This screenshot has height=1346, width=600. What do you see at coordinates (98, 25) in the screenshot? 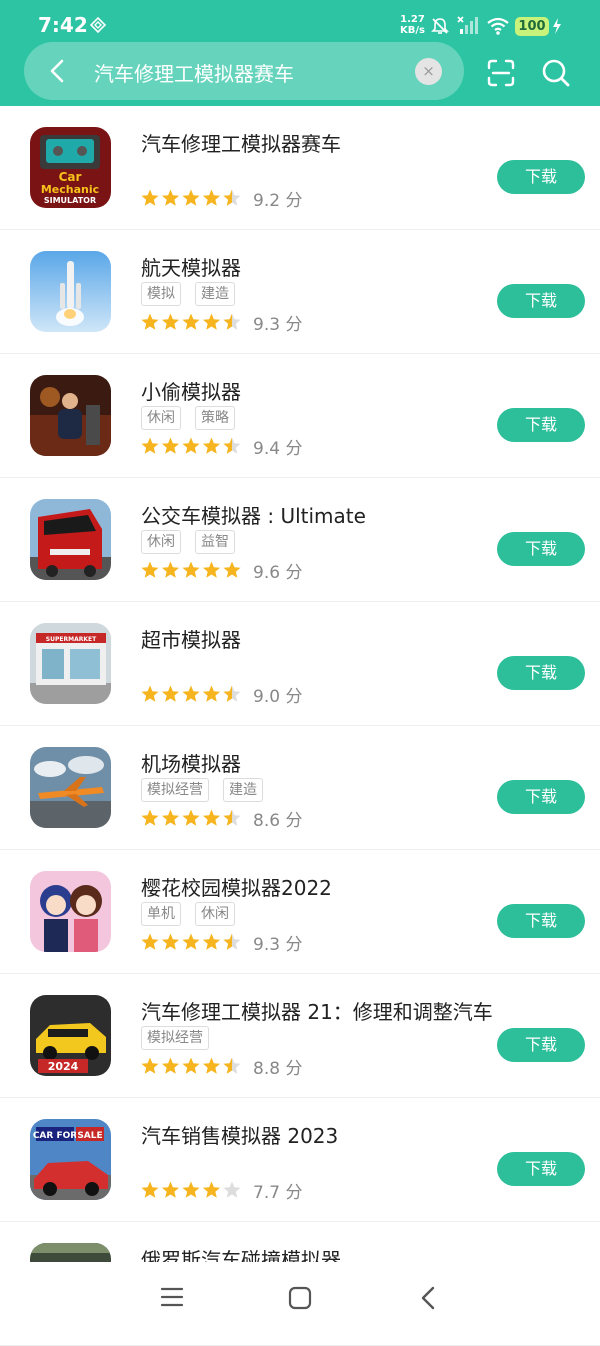
I see `nfc-icon` at bounding box center [98, 25].